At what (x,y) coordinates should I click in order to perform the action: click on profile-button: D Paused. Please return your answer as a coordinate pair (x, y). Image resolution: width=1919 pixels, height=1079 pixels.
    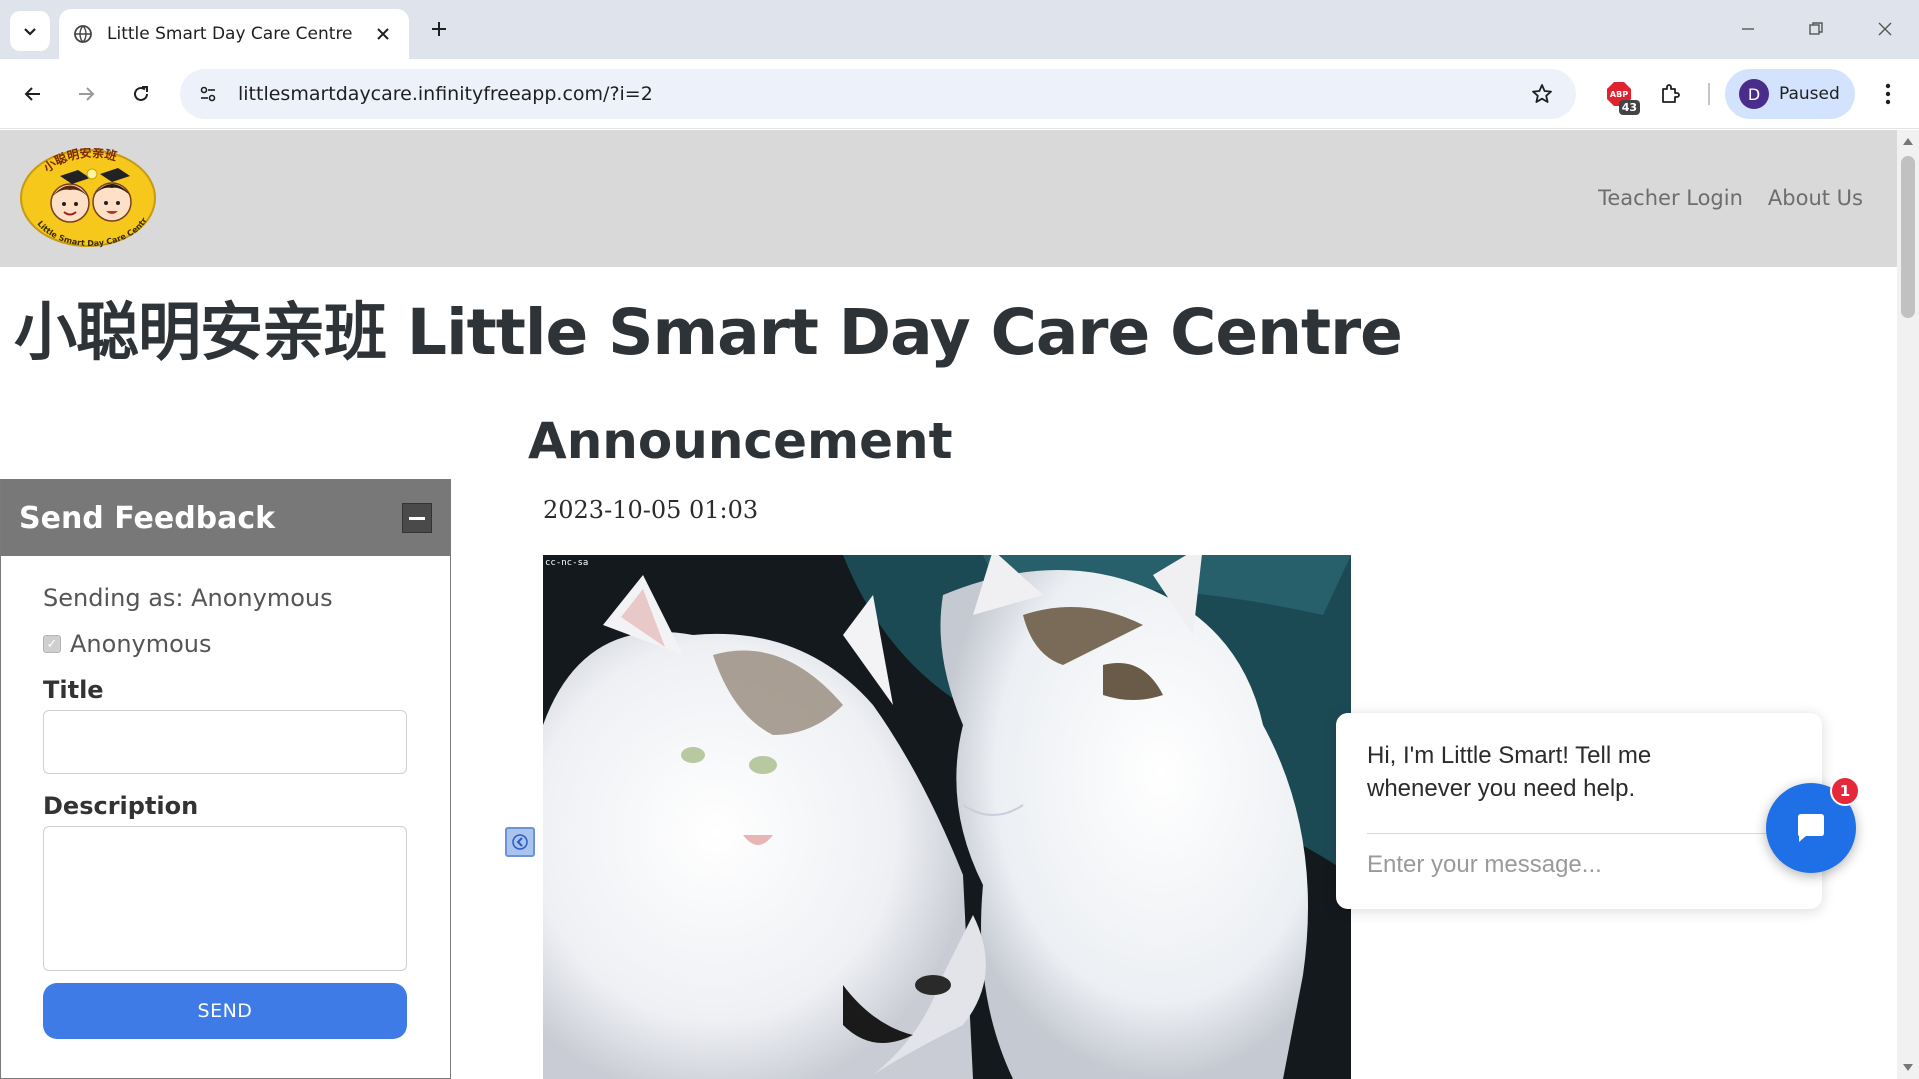
    Looking at the image, I should click on (1790, 94).